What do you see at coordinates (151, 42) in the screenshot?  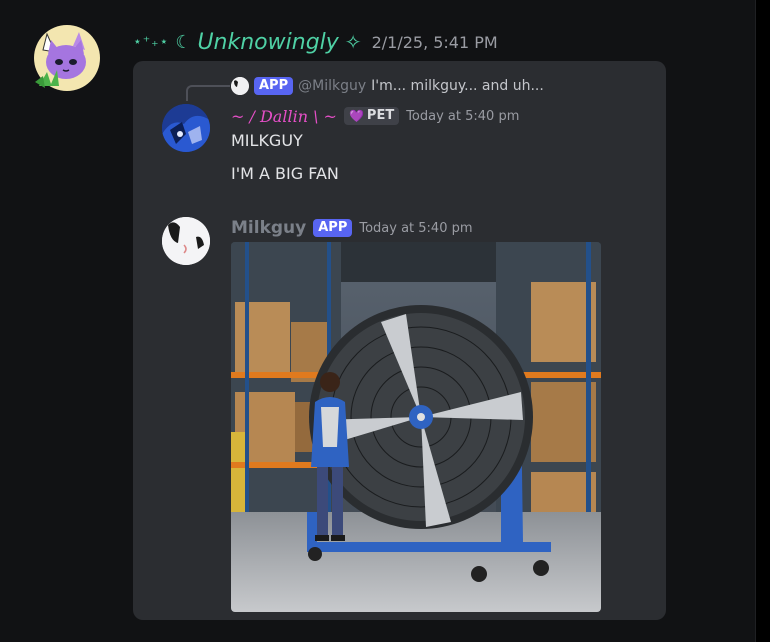 I see `sparkle-decoration: ⋆⁺₊⋆` at bounding box center [151, 42].